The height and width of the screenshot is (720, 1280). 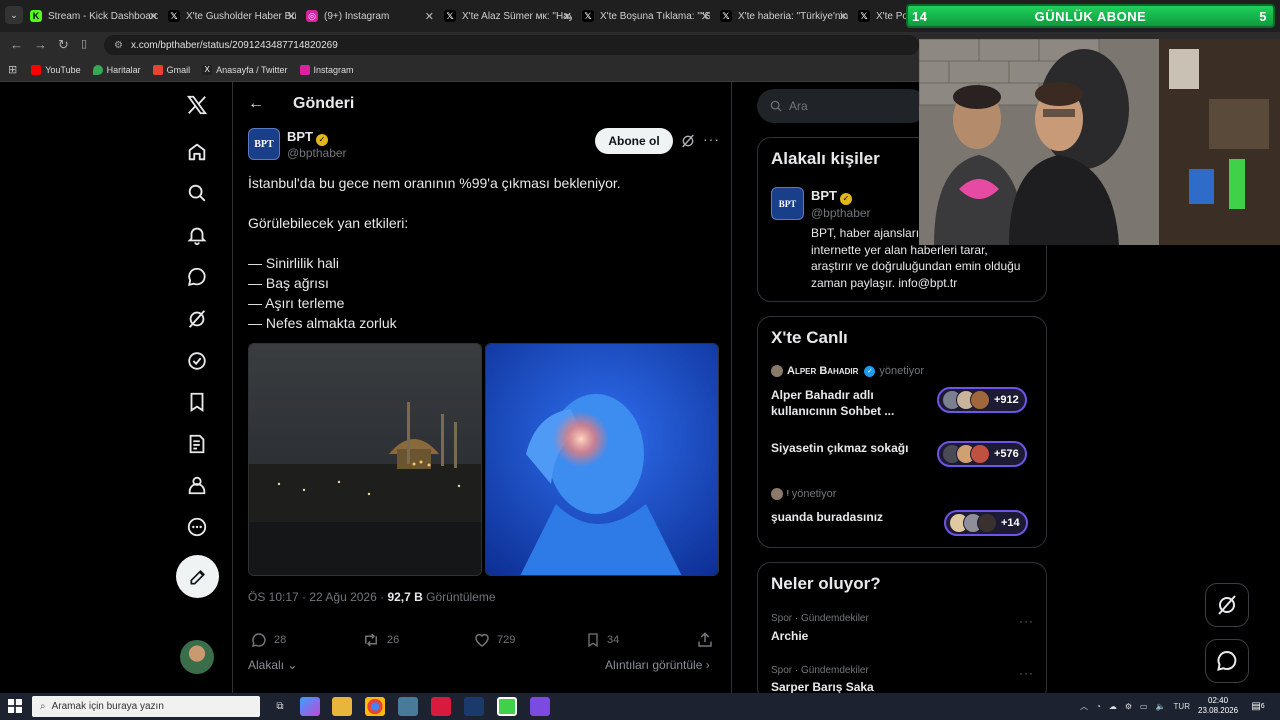 I want to click on back-icon: ←, so click(x=16, y=44).